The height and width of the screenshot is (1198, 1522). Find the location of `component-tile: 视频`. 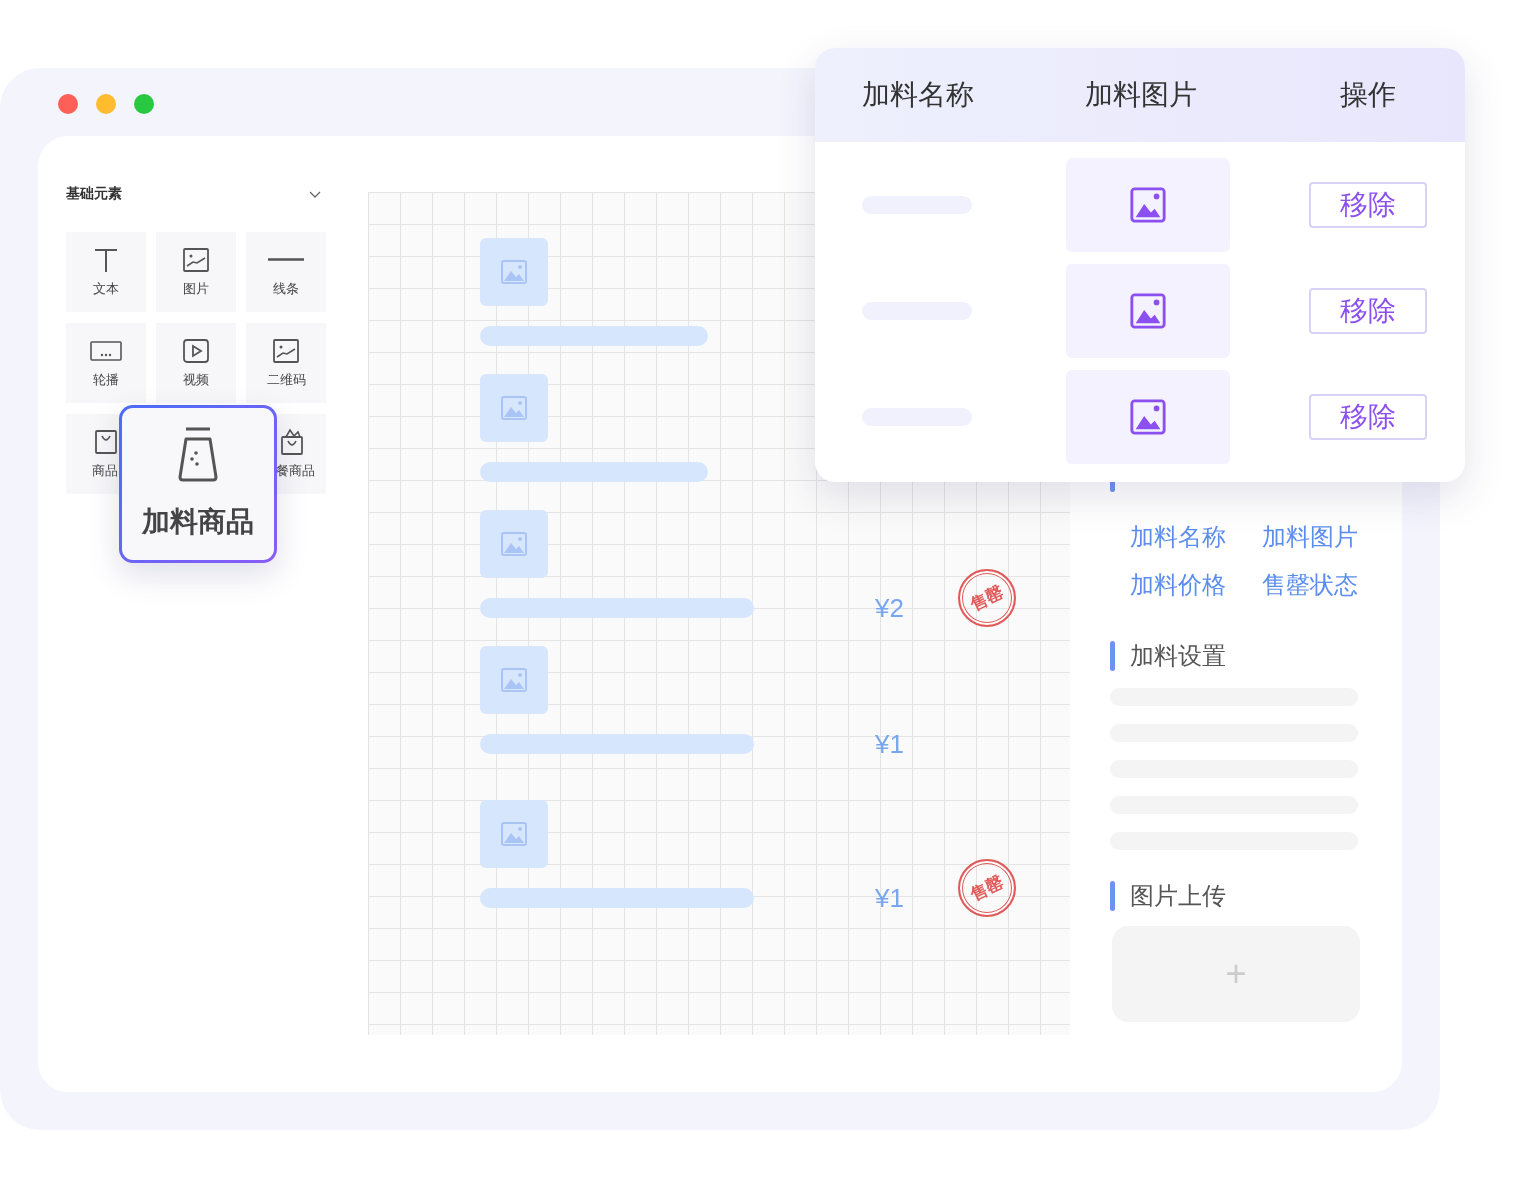

component-tile: 视频 is located at coordinates (196, 363).